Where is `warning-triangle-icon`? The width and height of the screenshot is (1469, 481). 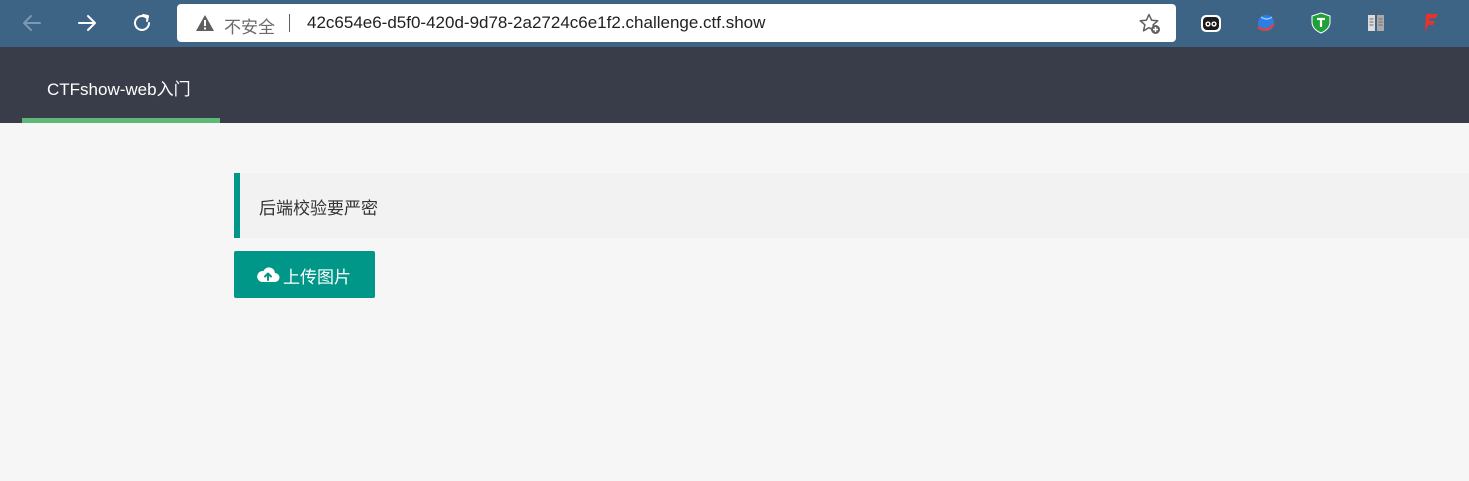
warning-triangle-icon is located at coordinates (205, 25).